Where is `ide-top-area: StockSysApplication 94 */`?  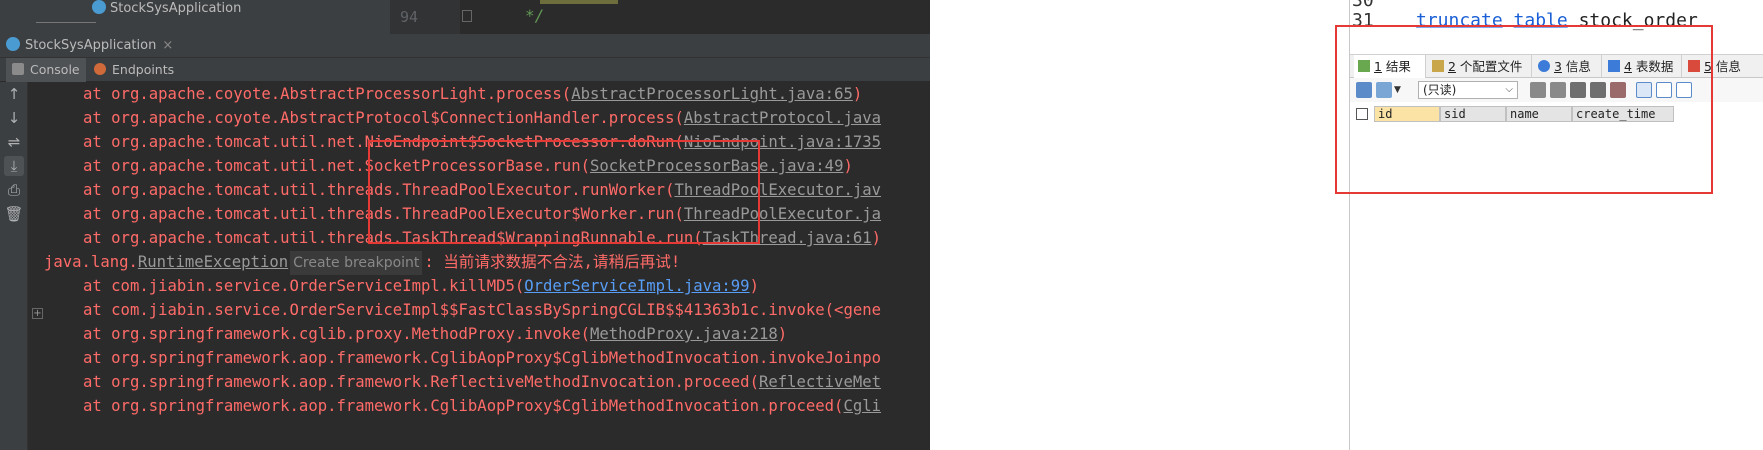 ide-top-area: StockSysApplication 94 */ is located at coordinates (465, 17).